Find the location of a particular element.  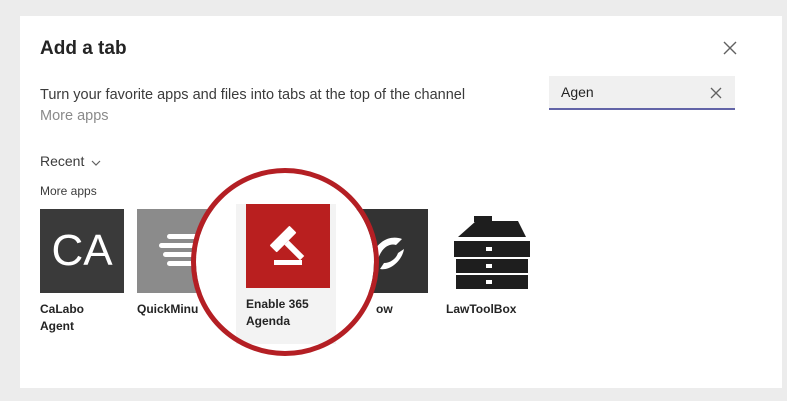

app-name: Enable 365 Agenda is located at coordinates (289, 313).